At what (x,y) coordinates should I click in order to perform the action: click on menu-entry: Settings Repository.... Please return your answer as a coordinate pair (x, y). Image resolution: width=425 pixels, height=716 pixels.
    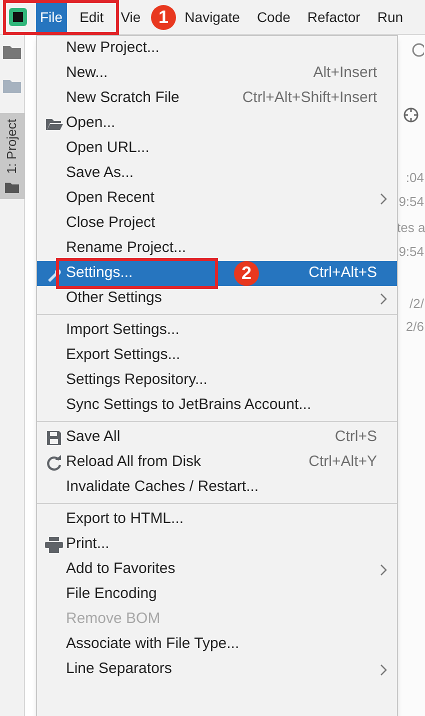
    Looking at the image, I should click on (217, 380).